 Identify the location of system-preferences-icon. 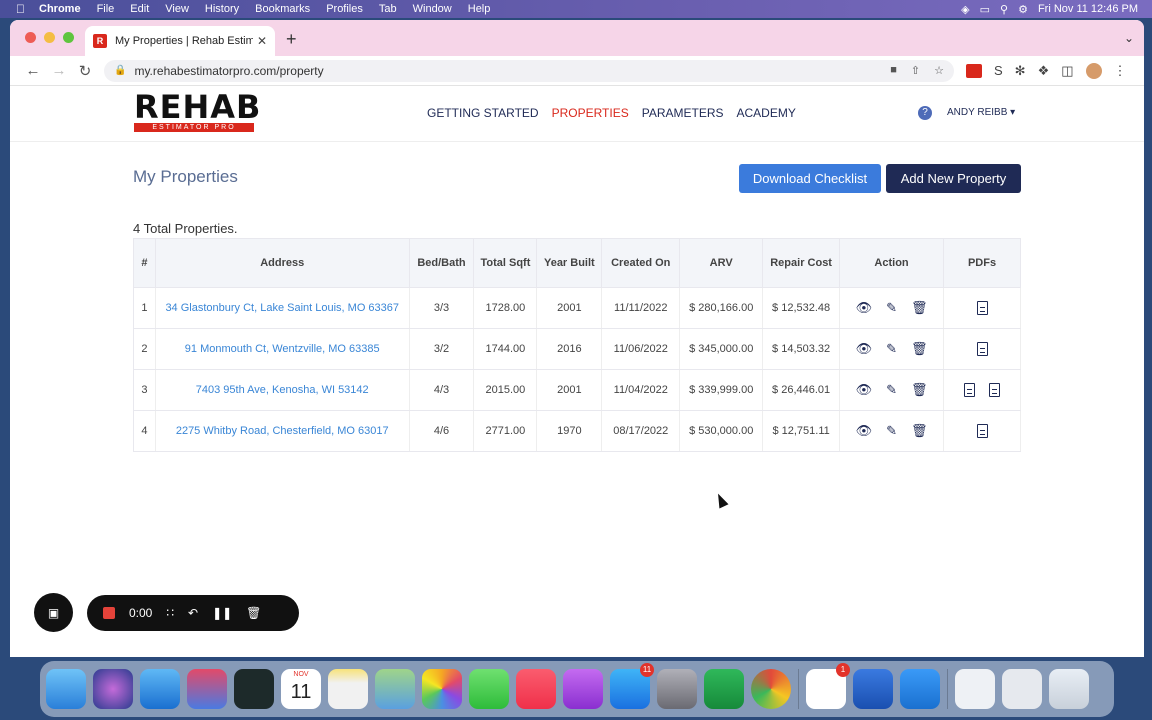
(677, 689).